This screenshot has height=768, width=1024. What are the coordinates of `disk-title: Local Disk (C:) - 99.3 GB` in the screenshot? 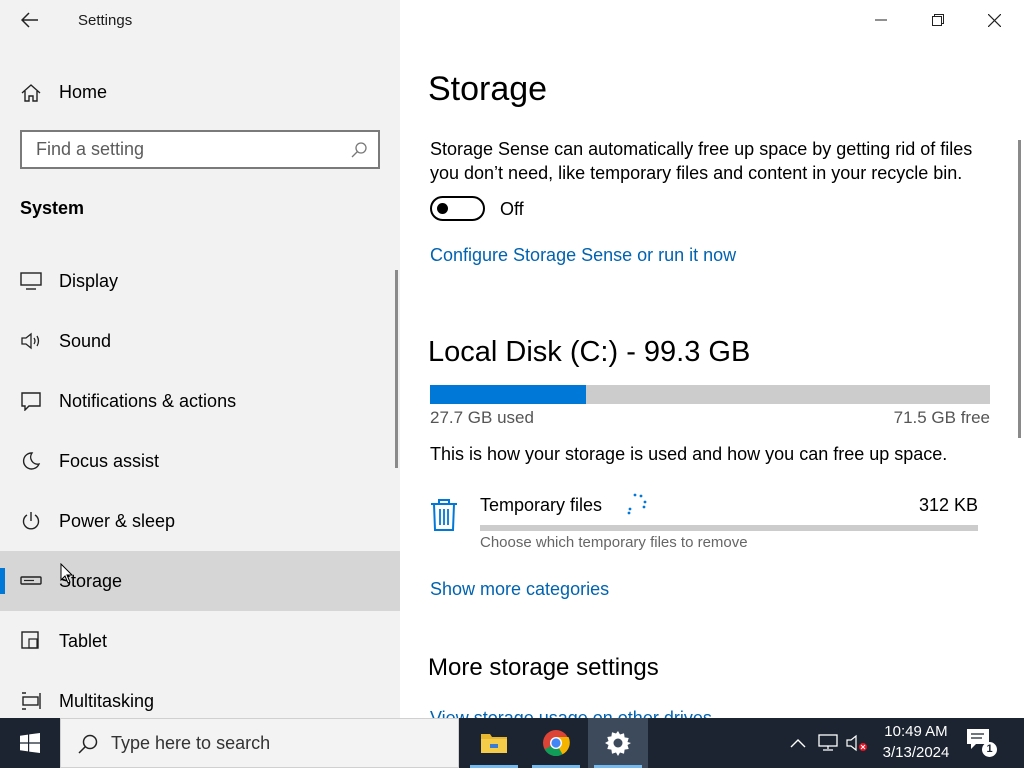 It's located at (589, 352).